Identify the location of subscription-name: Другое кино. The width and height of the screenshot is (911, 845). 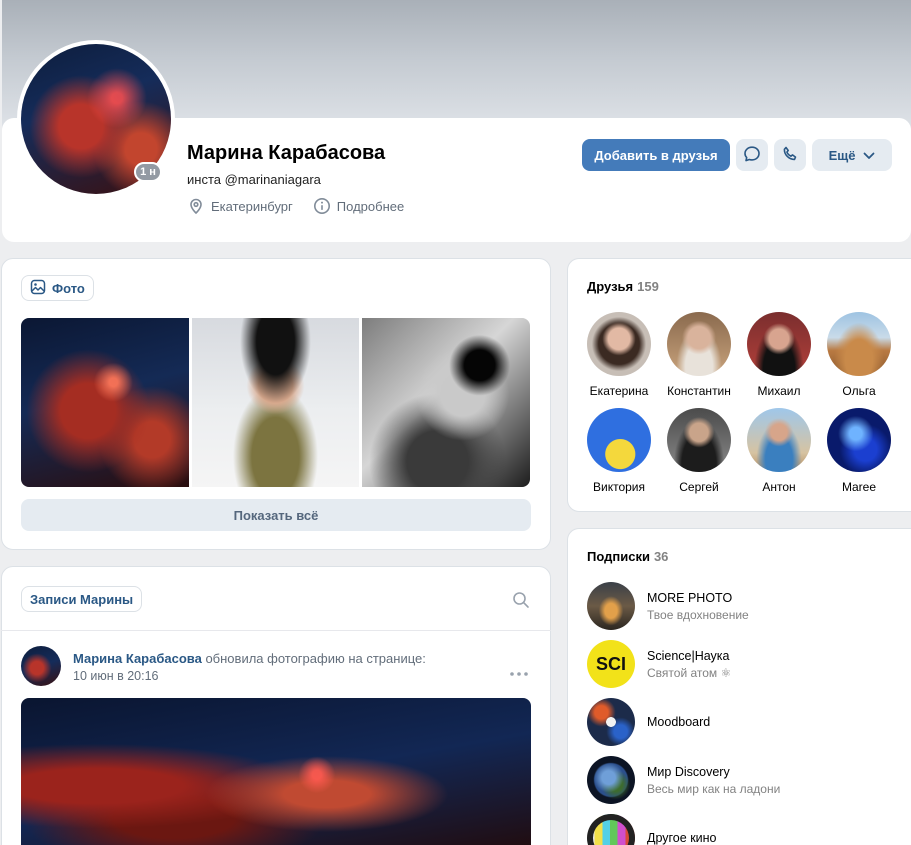
(682, 838).